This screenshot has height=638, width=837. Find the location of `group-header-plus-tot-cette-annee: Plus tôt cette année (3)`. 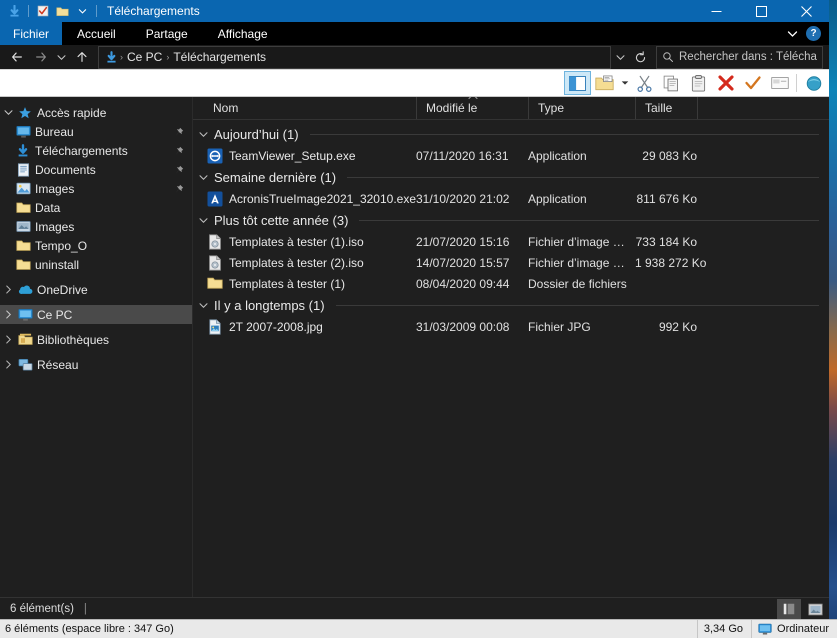

group-header-plus-tot-cette-annee: Plus tôt cette année (3) is located at coordinates (511, 220).